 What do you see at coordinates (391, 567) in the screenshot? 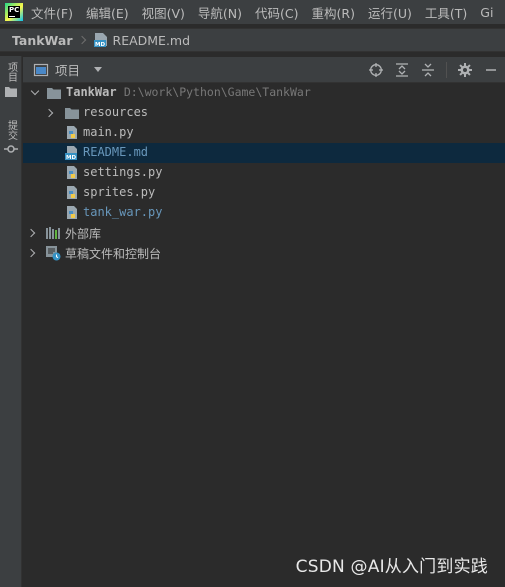
I see `watermark: CSDN @AI从入门到实践` at bounding box center [391, 567].